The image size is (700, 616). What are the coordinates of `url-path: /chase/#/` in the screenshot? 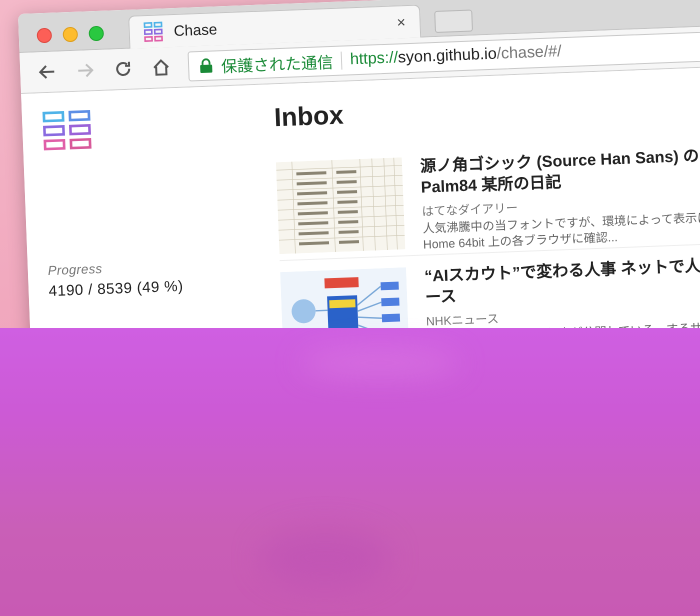 It's located at (529, 53).